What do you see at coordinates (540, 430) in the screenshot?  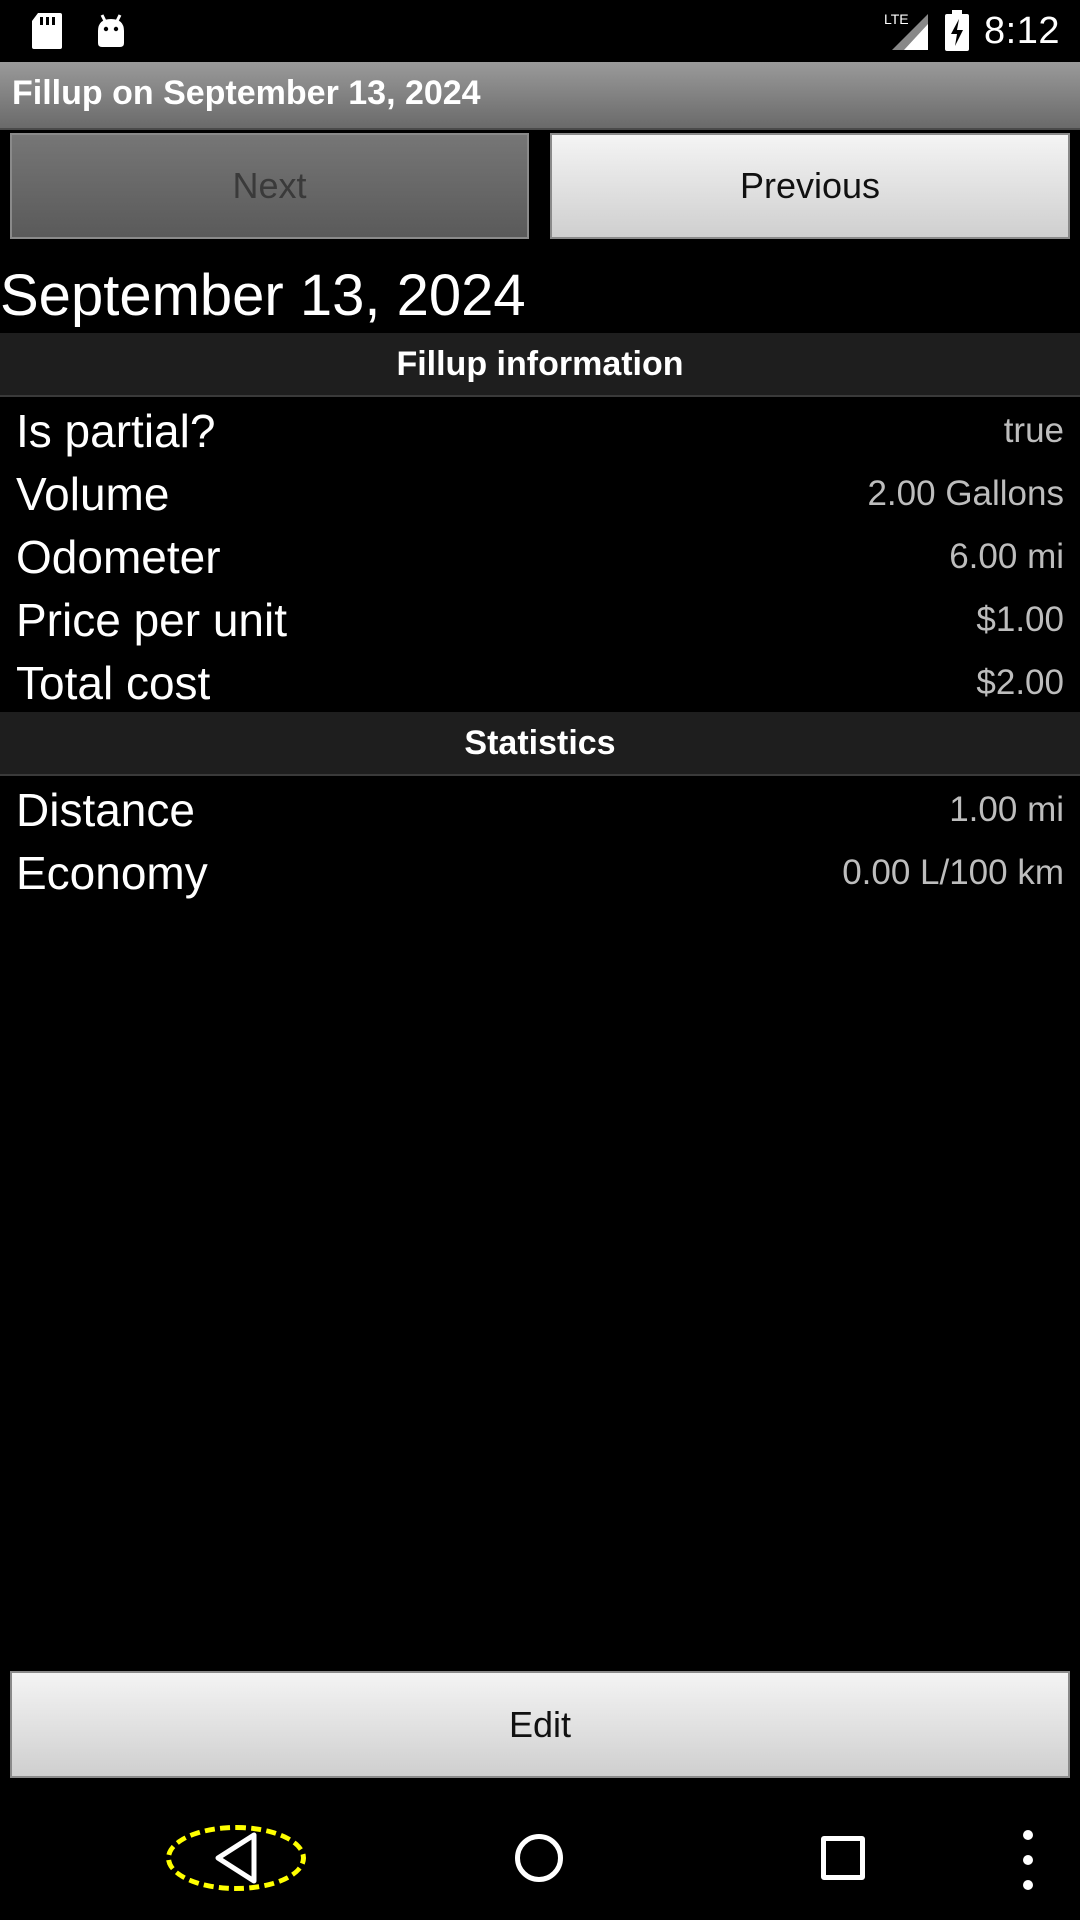 I see `fillup-row-is-partial: Is partial? true` at bounding box center [540, 430].